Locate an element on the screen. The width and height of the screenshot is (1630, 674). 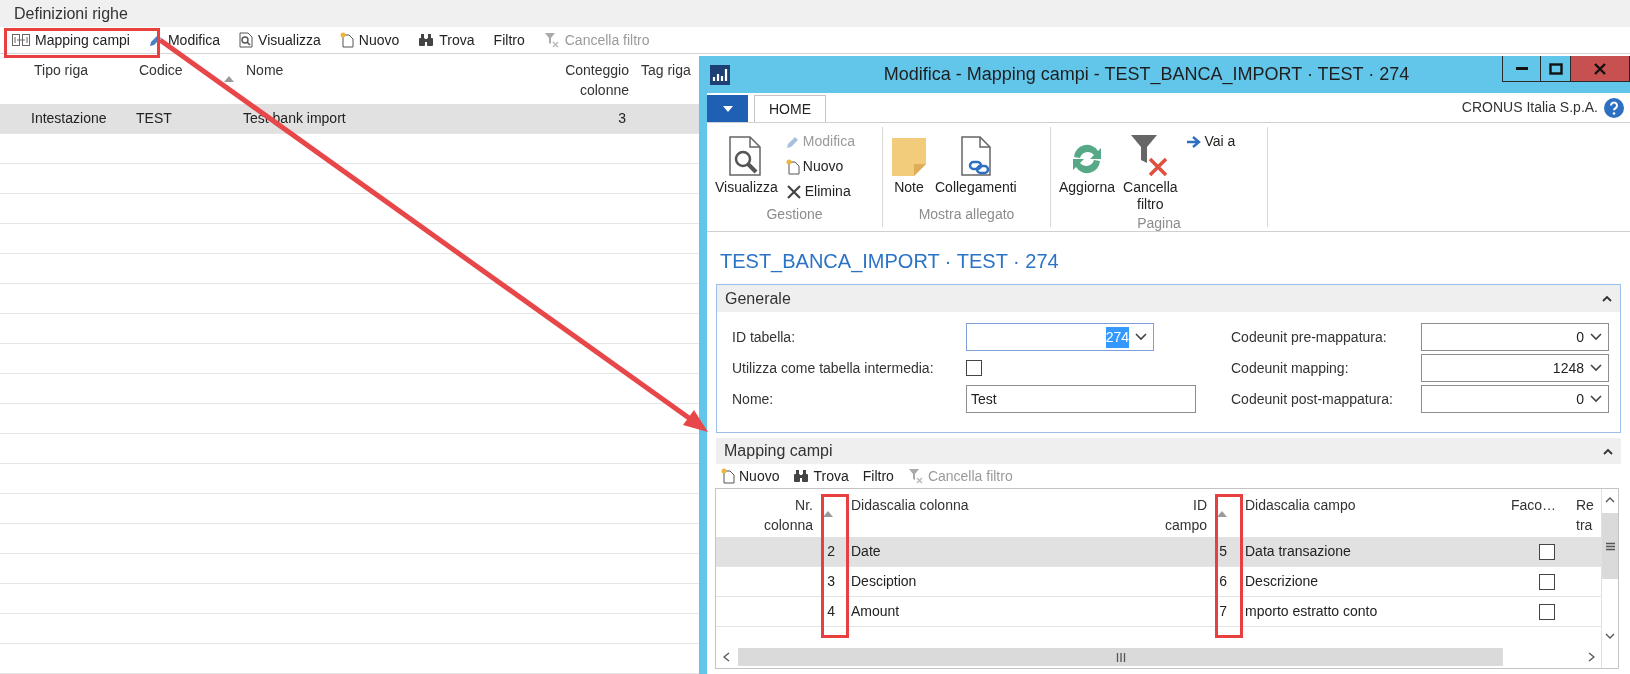
toolbar-button: Modifica is located at coordinates (184, 40).